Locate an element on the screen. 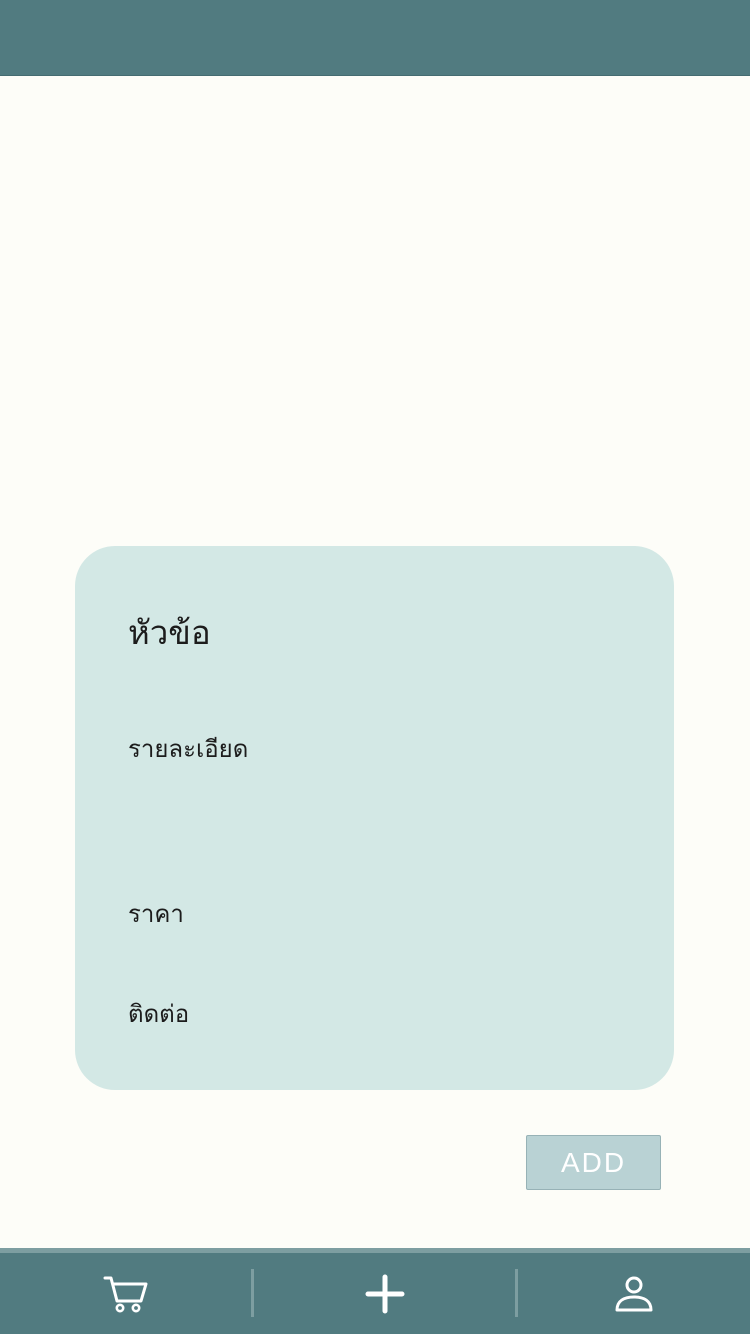 The image size is (750, 1334). price-field: ราคา is located at coordinates (156, 913).